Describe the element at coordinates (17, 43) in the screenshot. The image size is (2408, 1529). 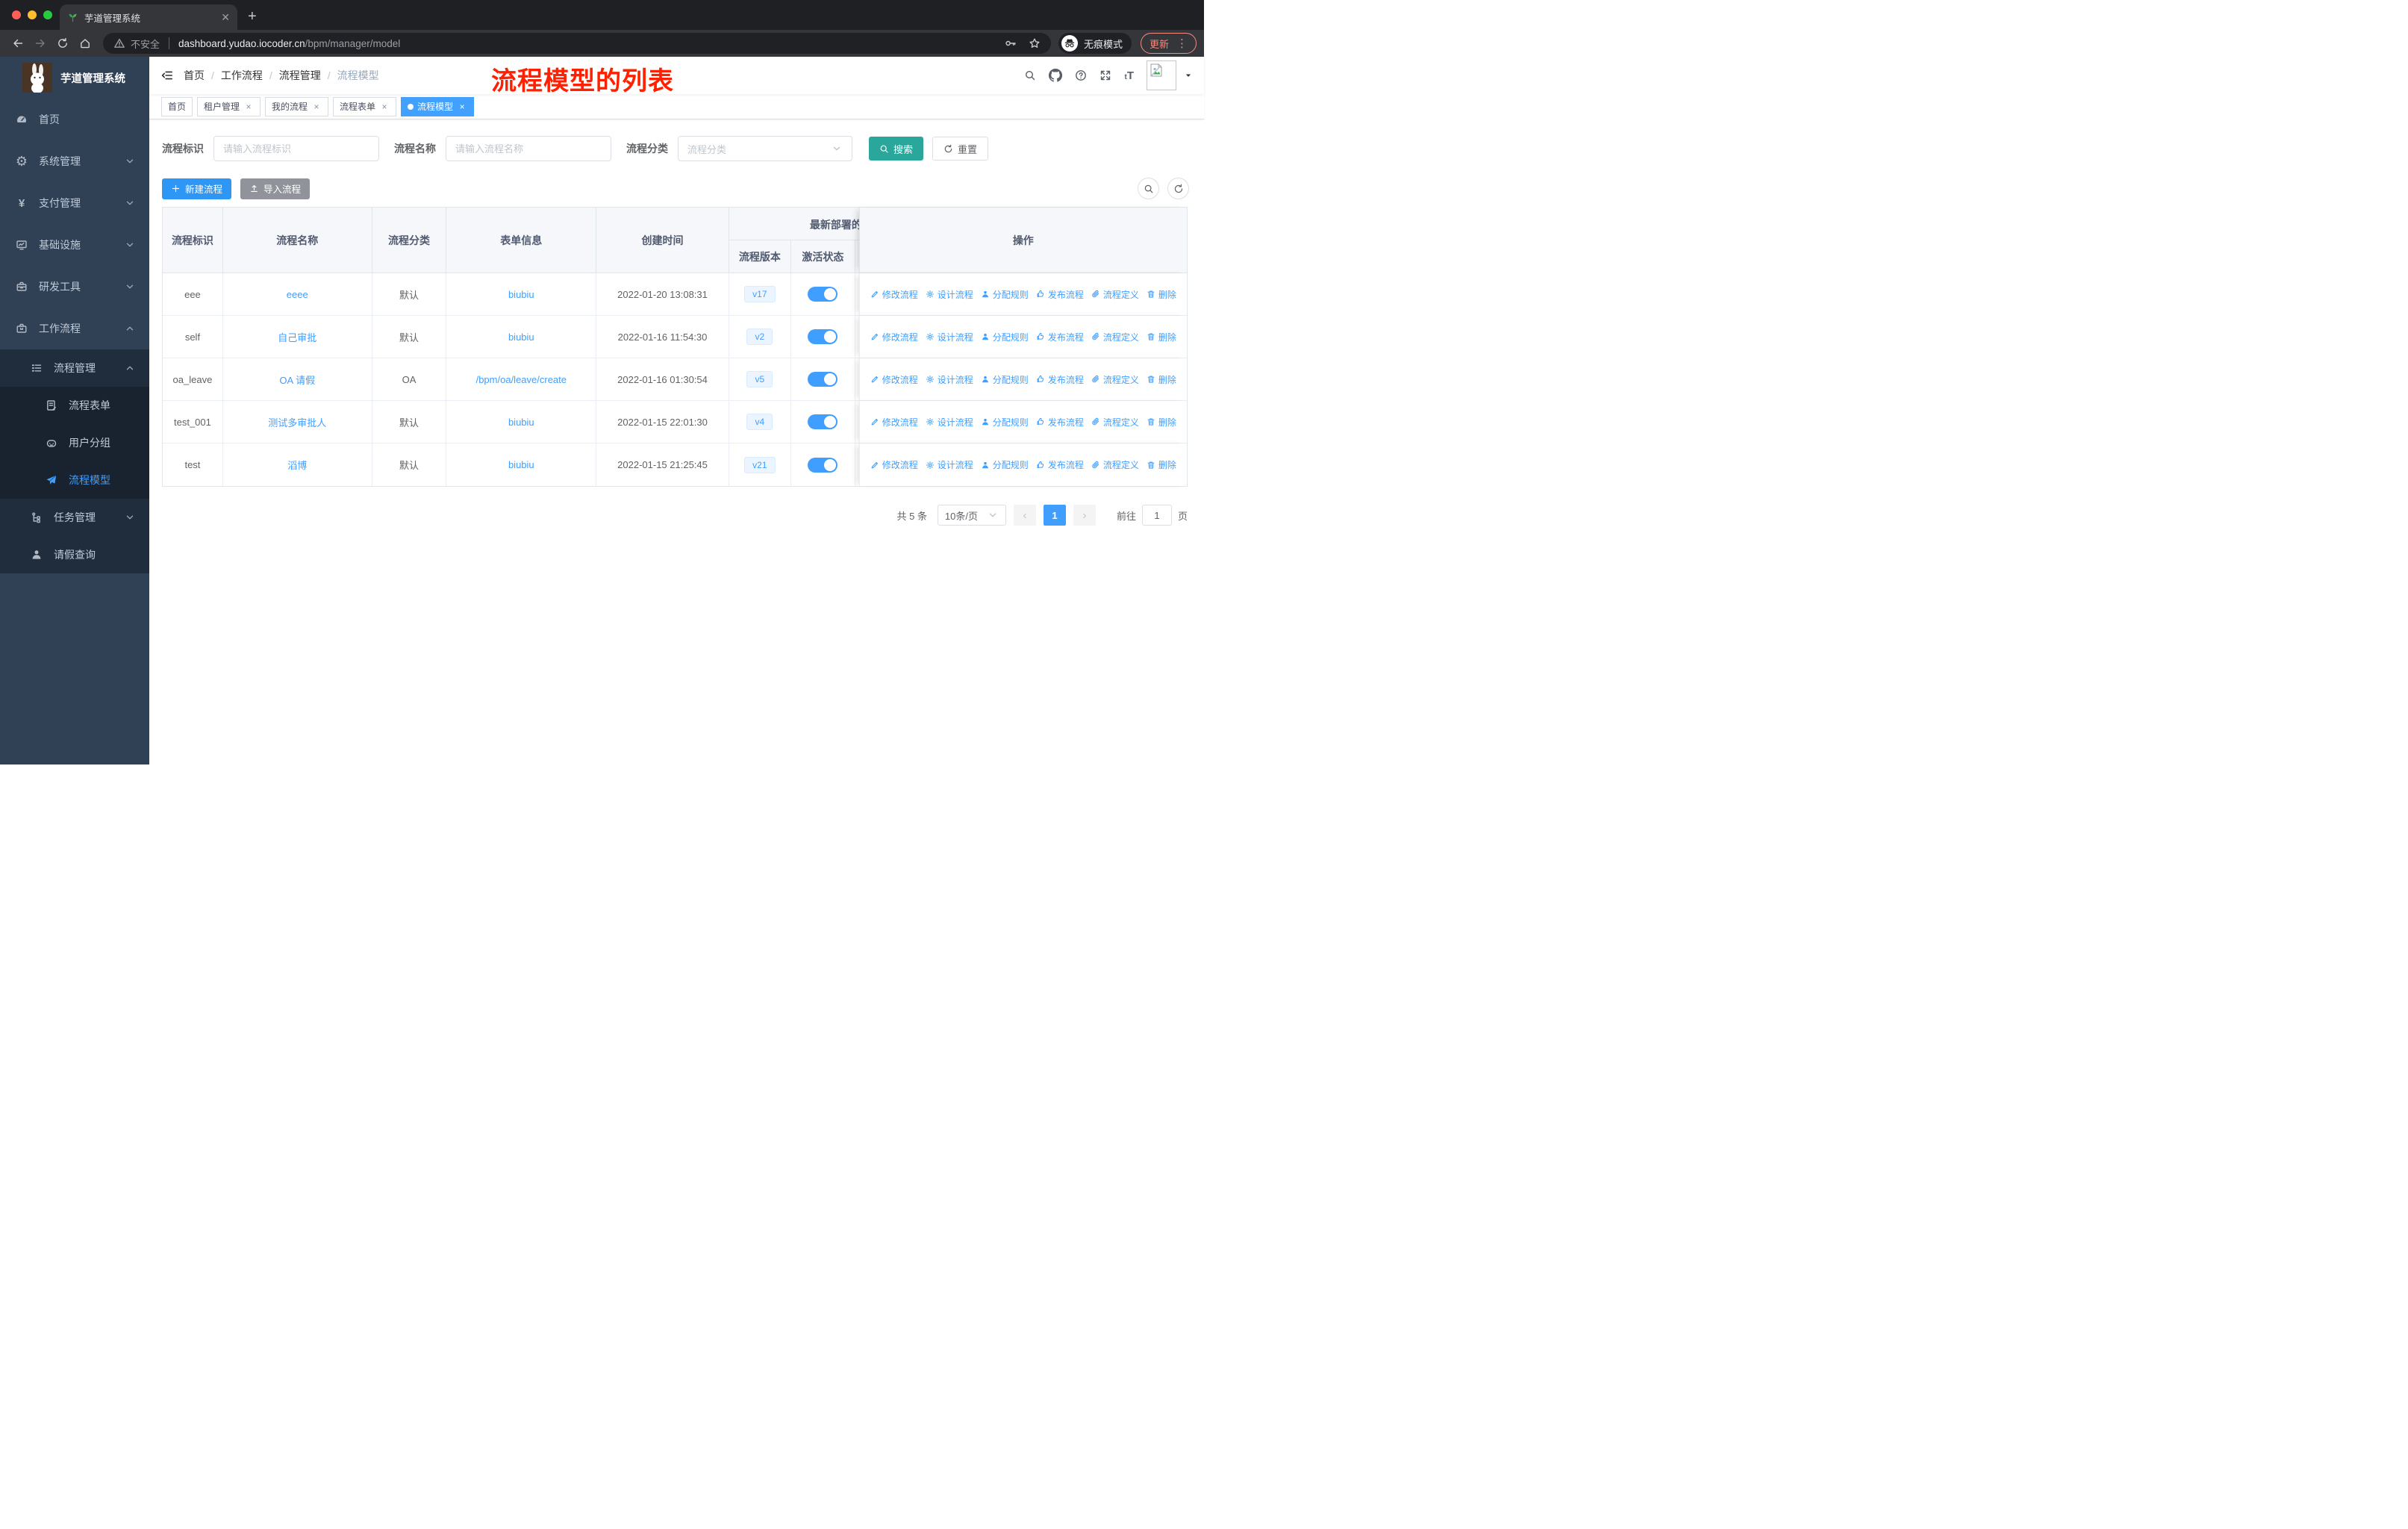
I see `back-button` at that location.